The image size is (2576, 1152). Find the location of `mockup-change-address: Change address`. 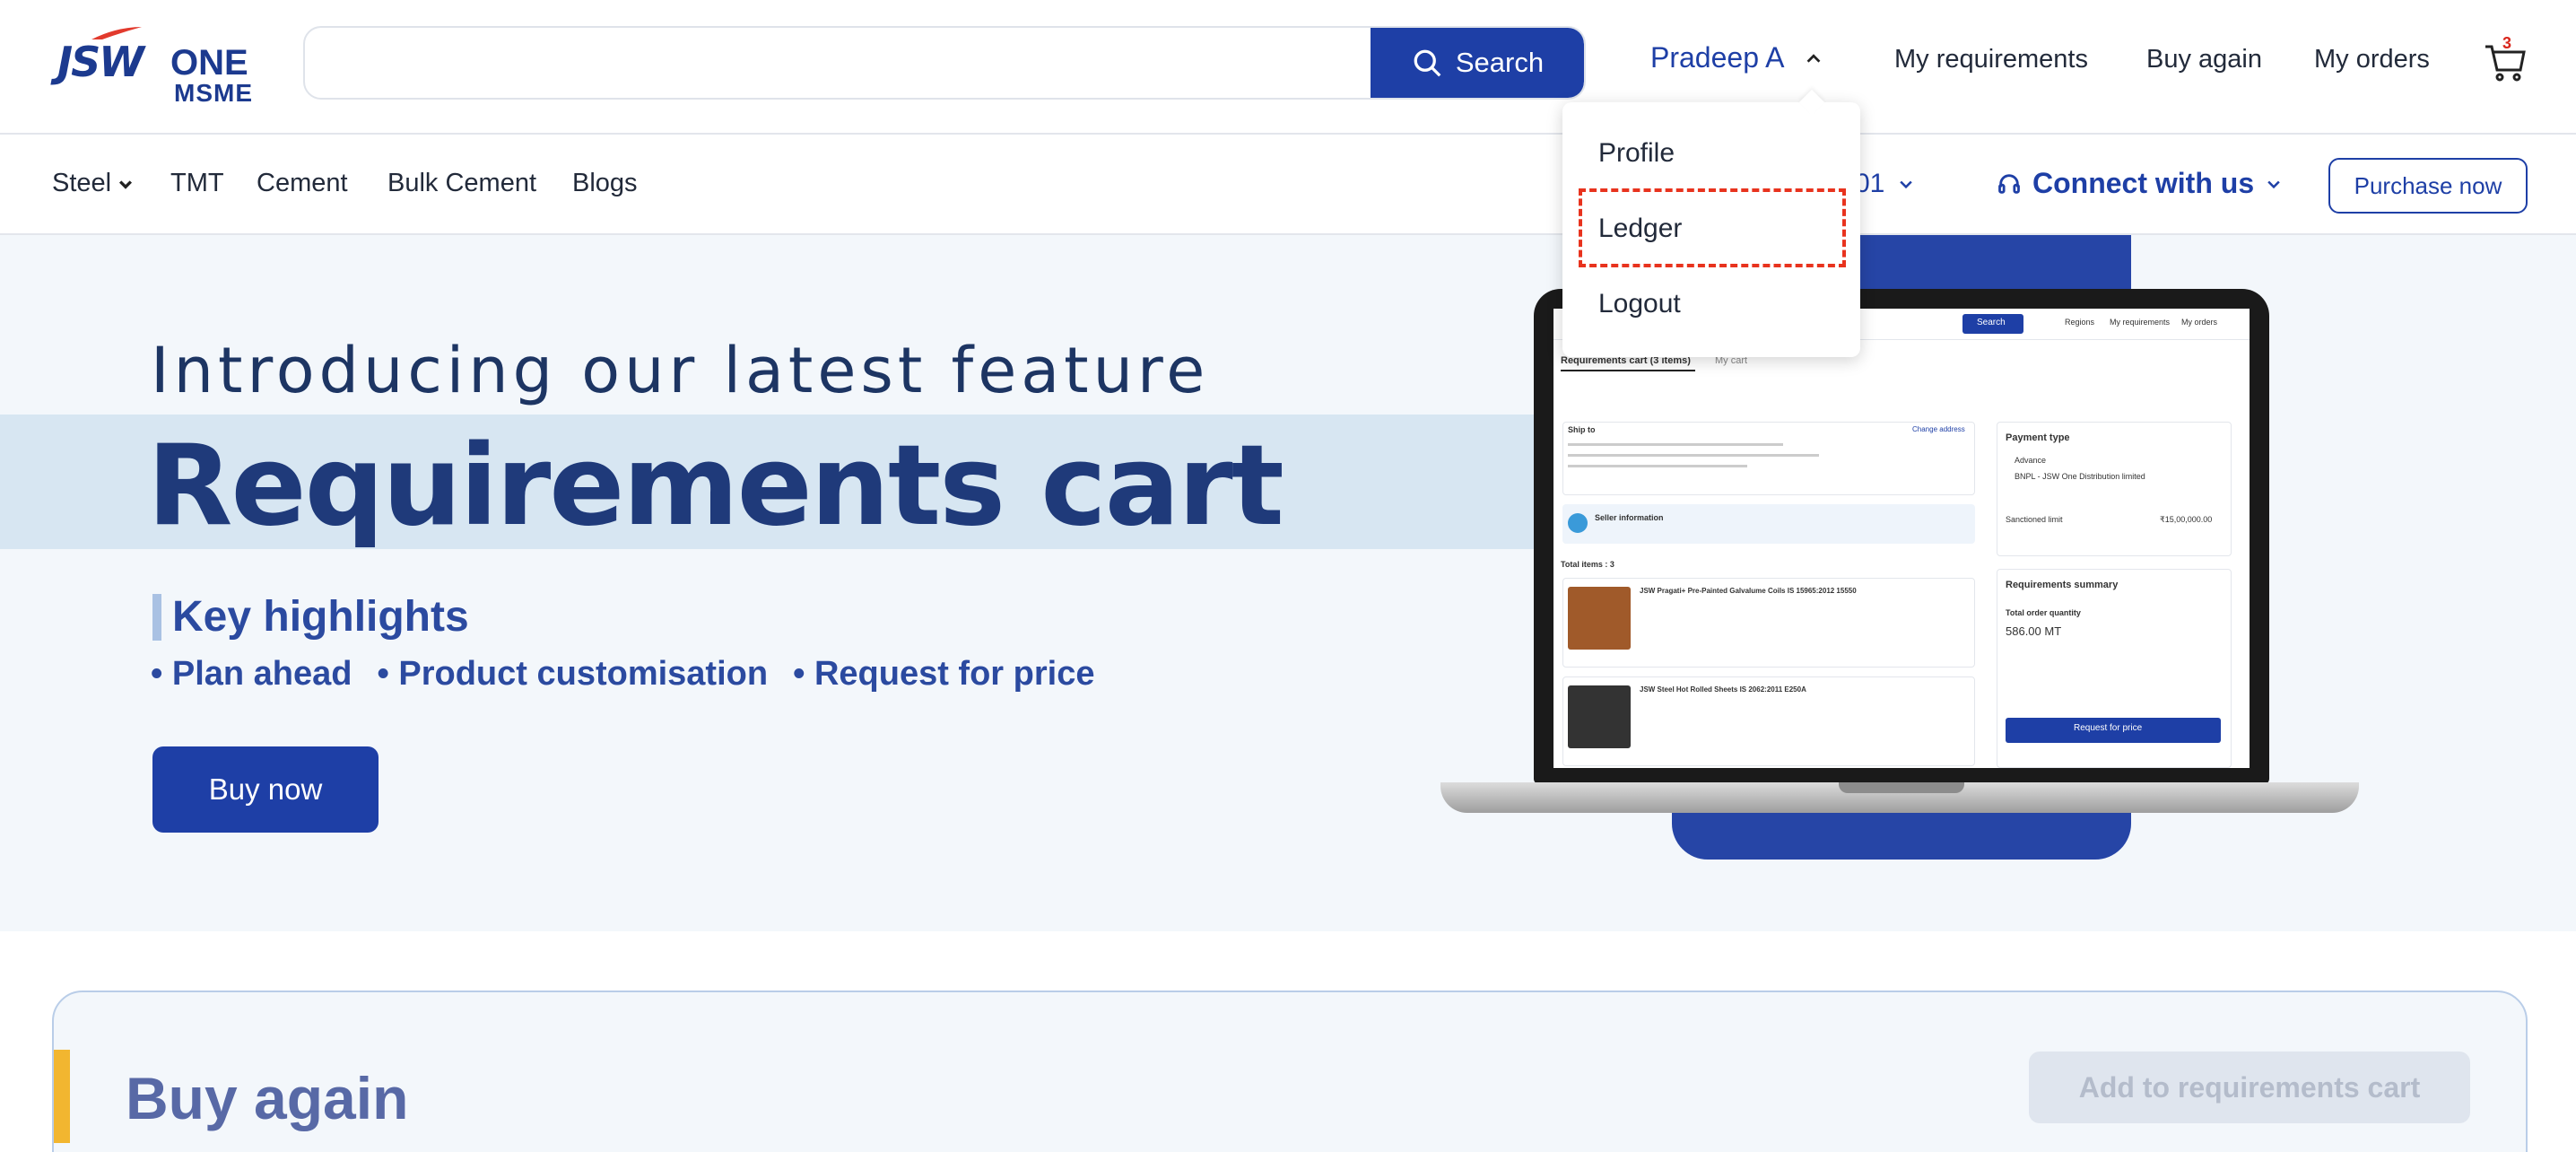

mockup-change-address: Change address is located at coordinates (1938, 429).